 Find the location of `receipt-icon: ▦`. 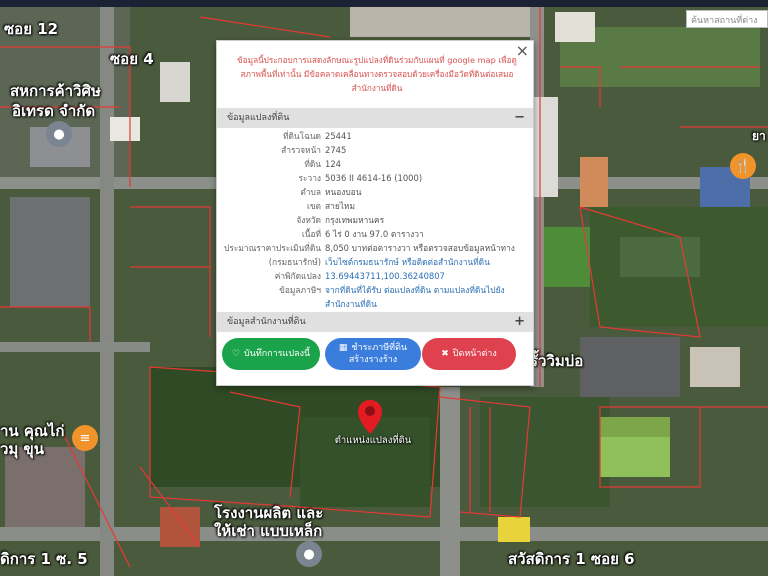

receipt-icon: ▦ is located at coordinates (343, 348).